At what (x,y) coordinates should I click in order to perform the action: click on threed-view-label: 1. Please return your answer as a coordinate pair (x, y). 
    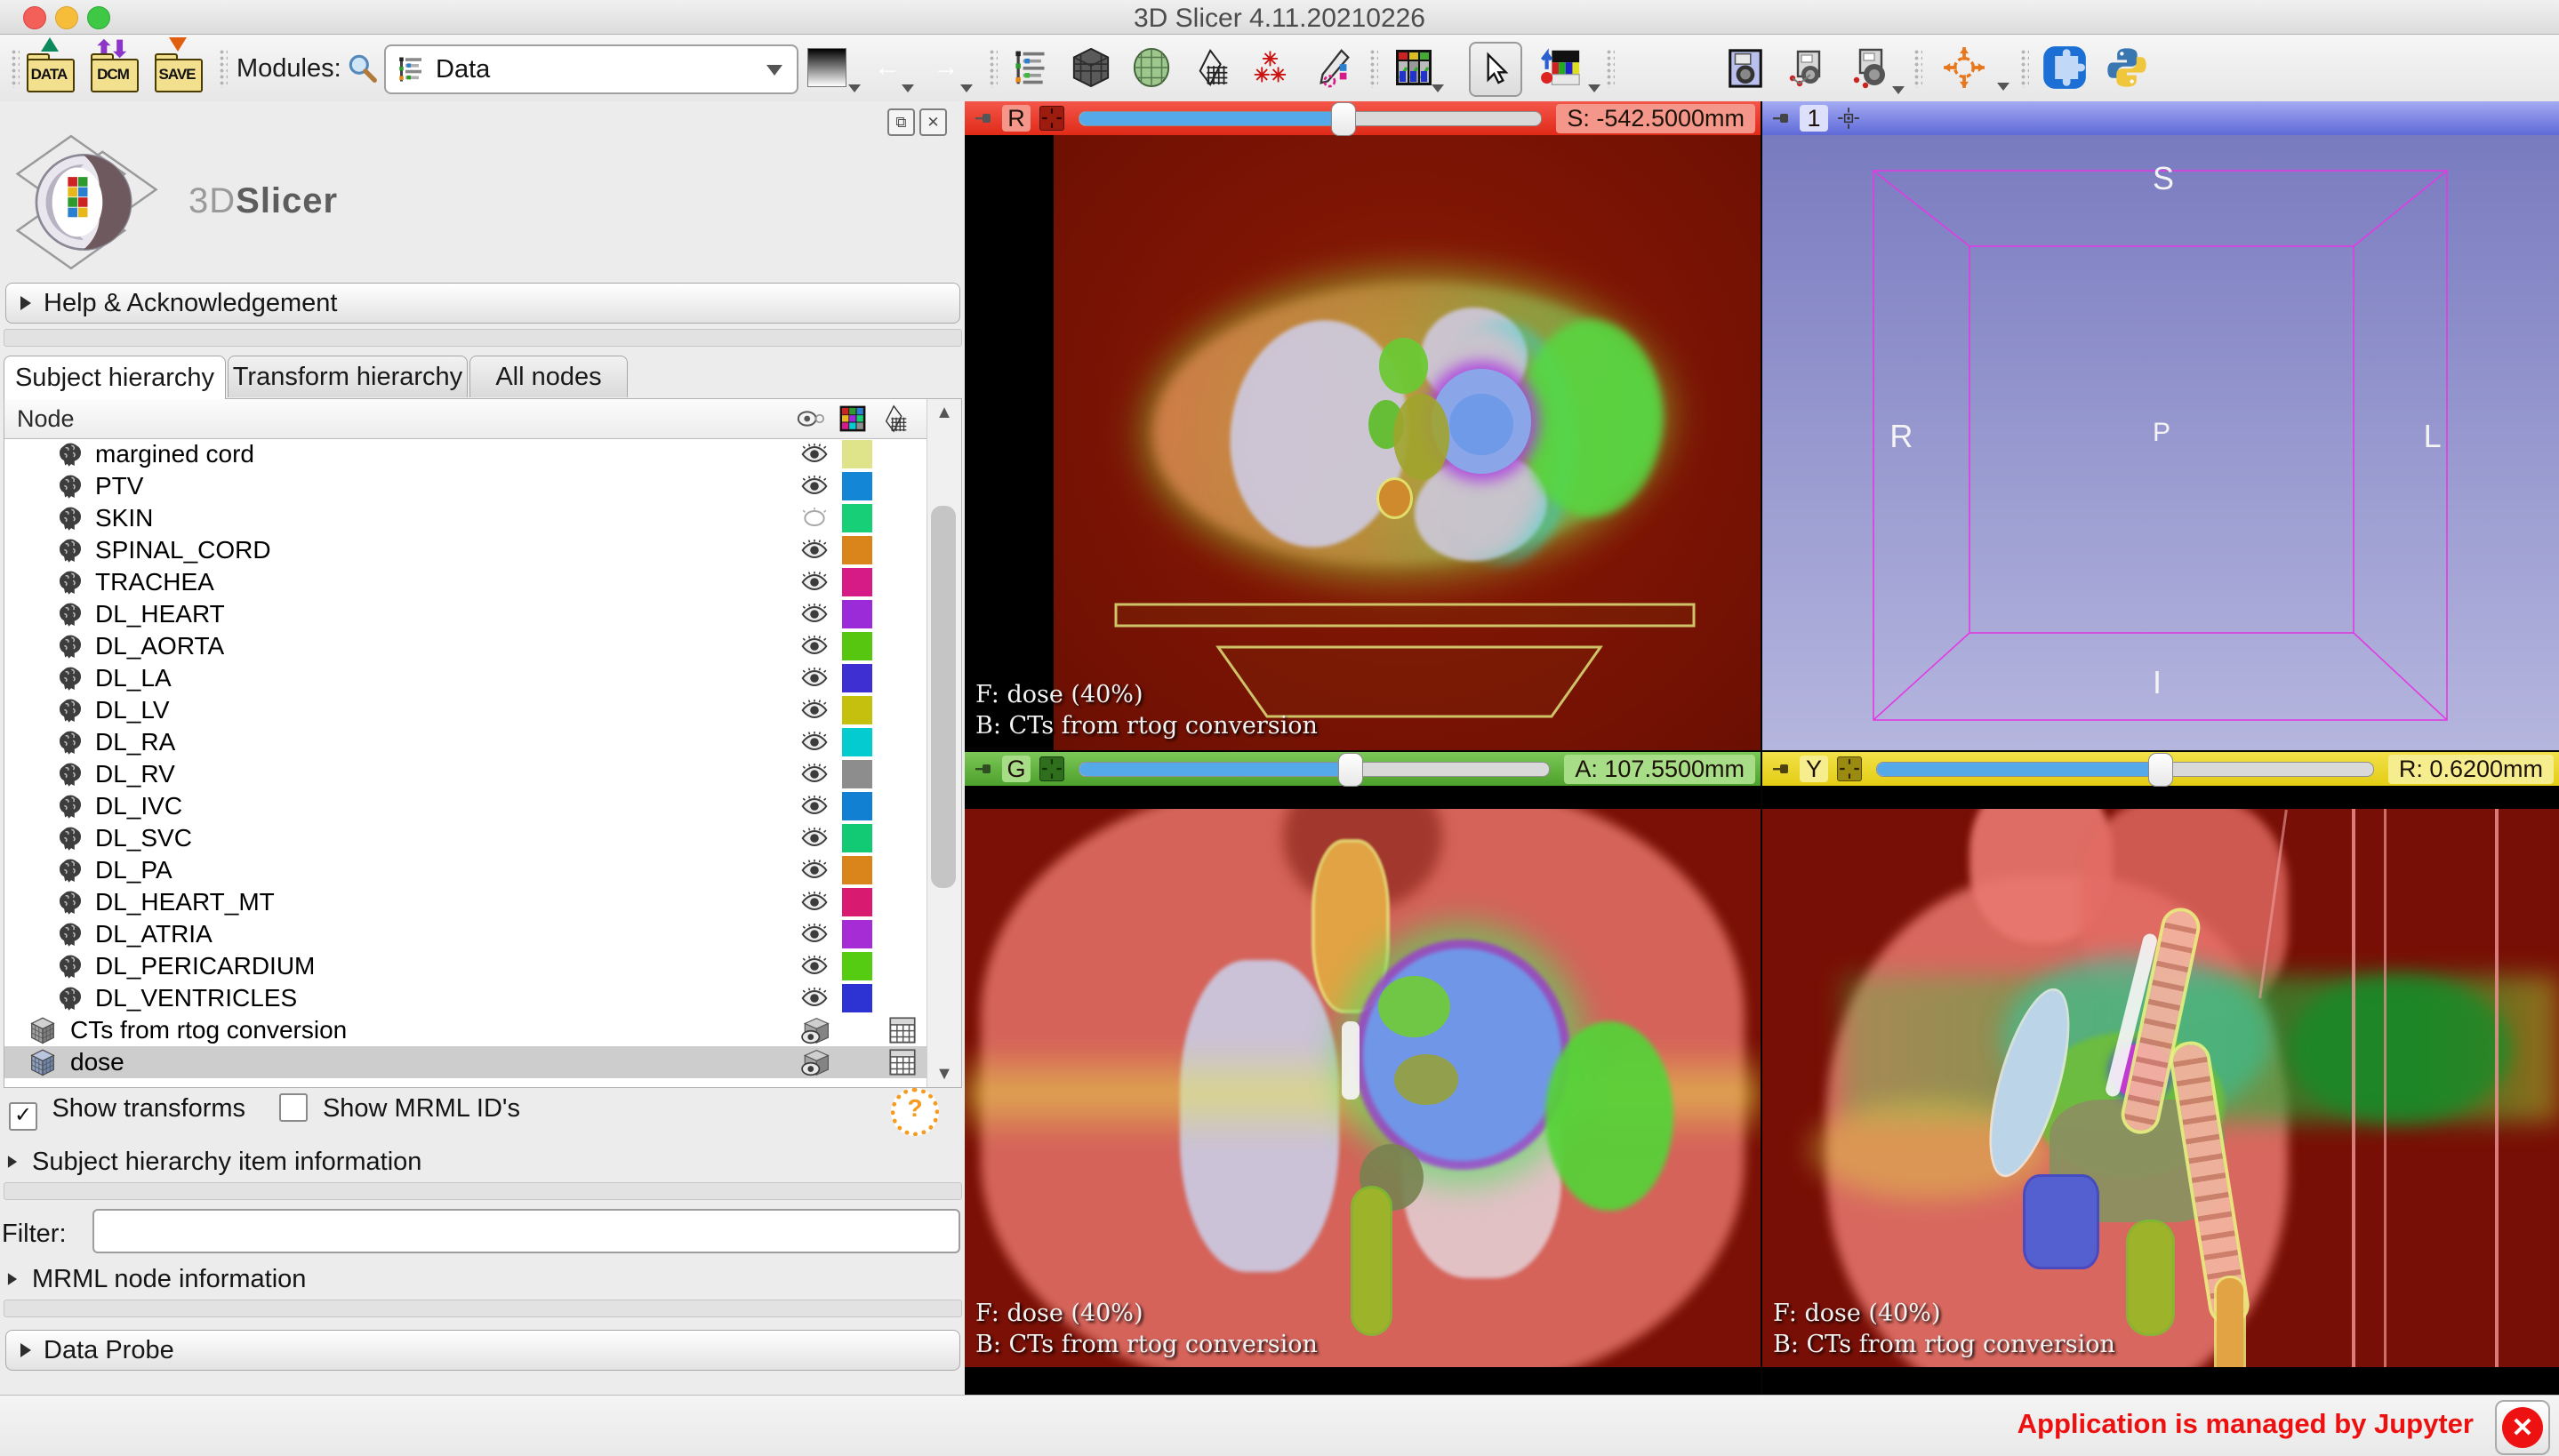
    Looking at the image, I should click on (1814, 118).